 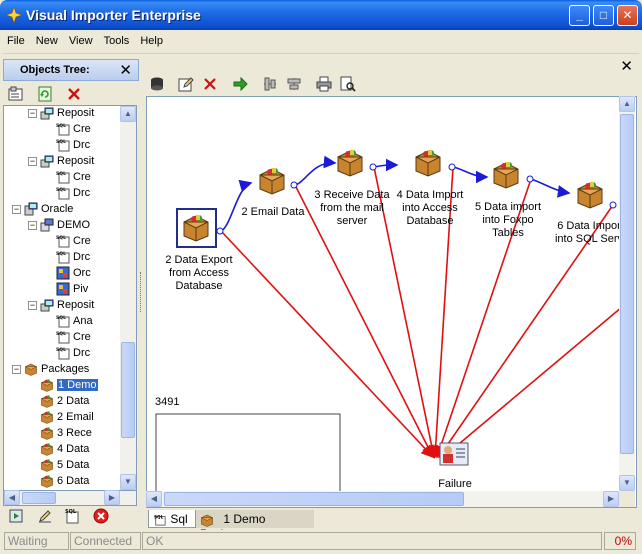 What do you see at coordinates (72, 516) in the screenshot?
I see `sql-icon: SQL` at bounding box center [72, 516].